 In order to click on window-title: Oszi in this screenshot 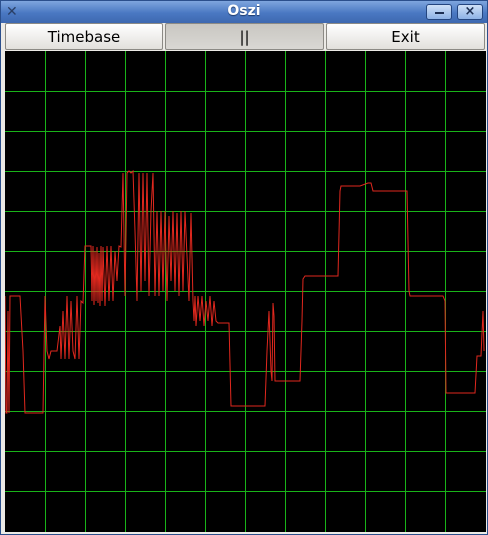, I will do `click(244, 11)`.